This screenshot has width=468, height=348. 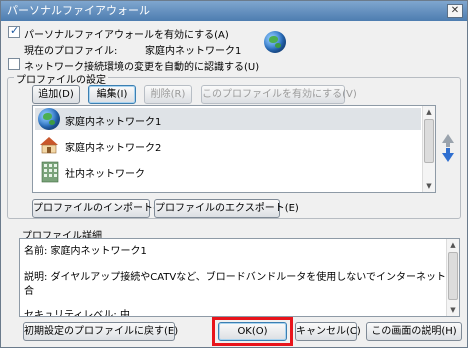 I want to click on profile-name: 社内ネットワーク, so click(x=105, y=174).